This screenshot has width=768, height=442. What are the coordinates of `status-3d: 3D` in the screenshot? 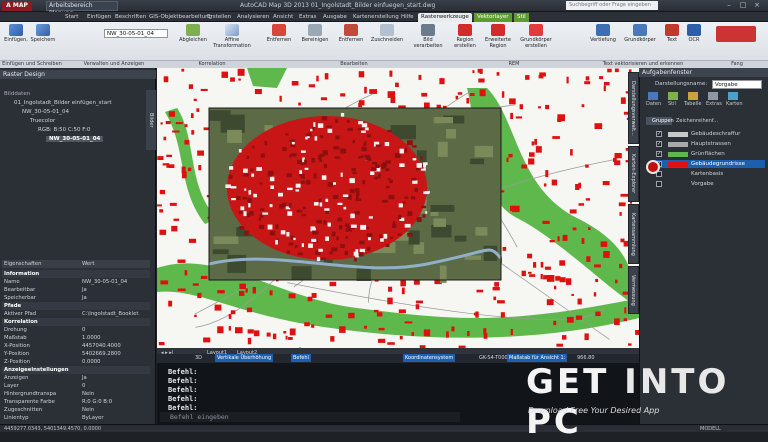 It's located at (198, 358).